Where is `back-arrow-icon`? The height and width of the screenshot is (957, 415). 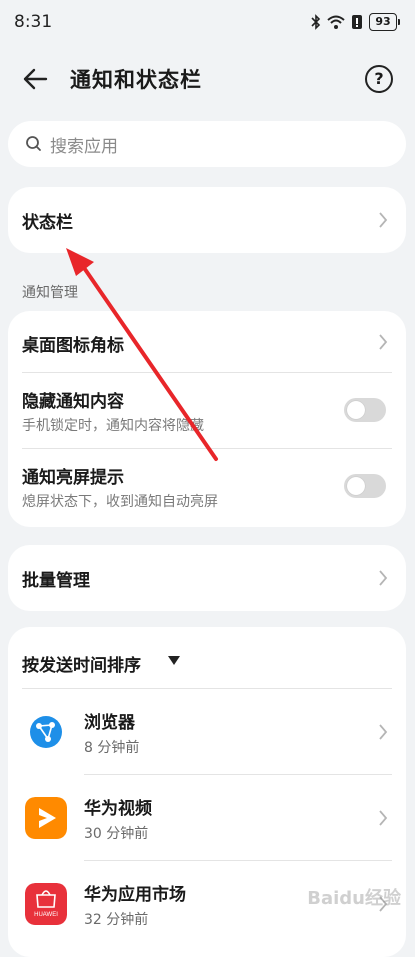 back-arrow-icon is located at coordinates (35, 79).